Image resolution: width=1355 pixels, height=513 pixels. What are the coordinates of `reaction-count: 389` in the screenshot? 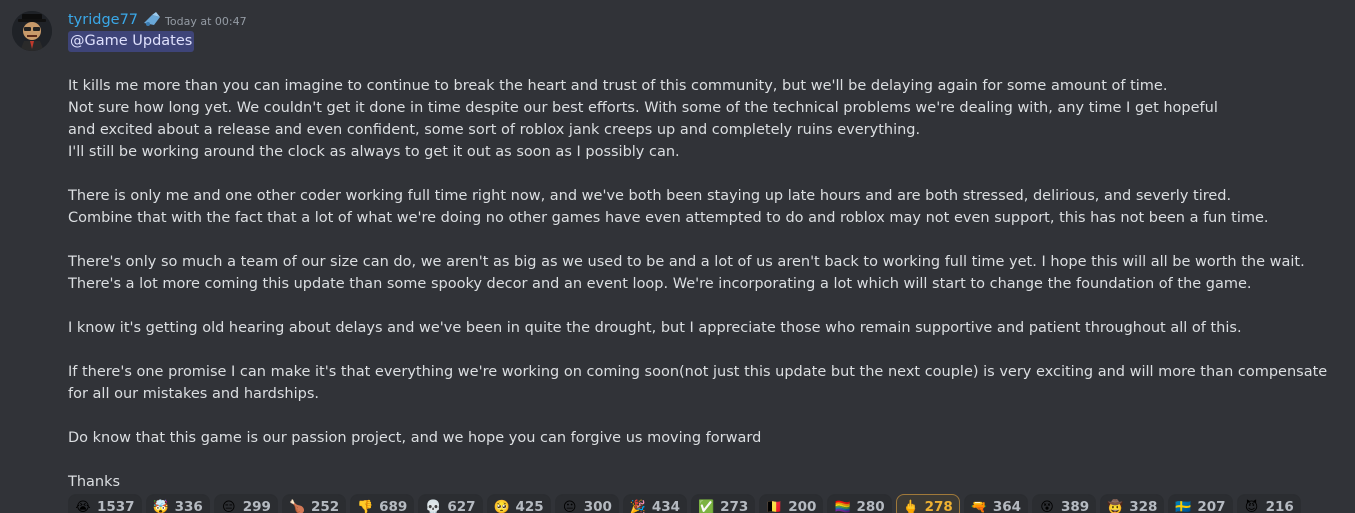 It's located at (1075, 506).